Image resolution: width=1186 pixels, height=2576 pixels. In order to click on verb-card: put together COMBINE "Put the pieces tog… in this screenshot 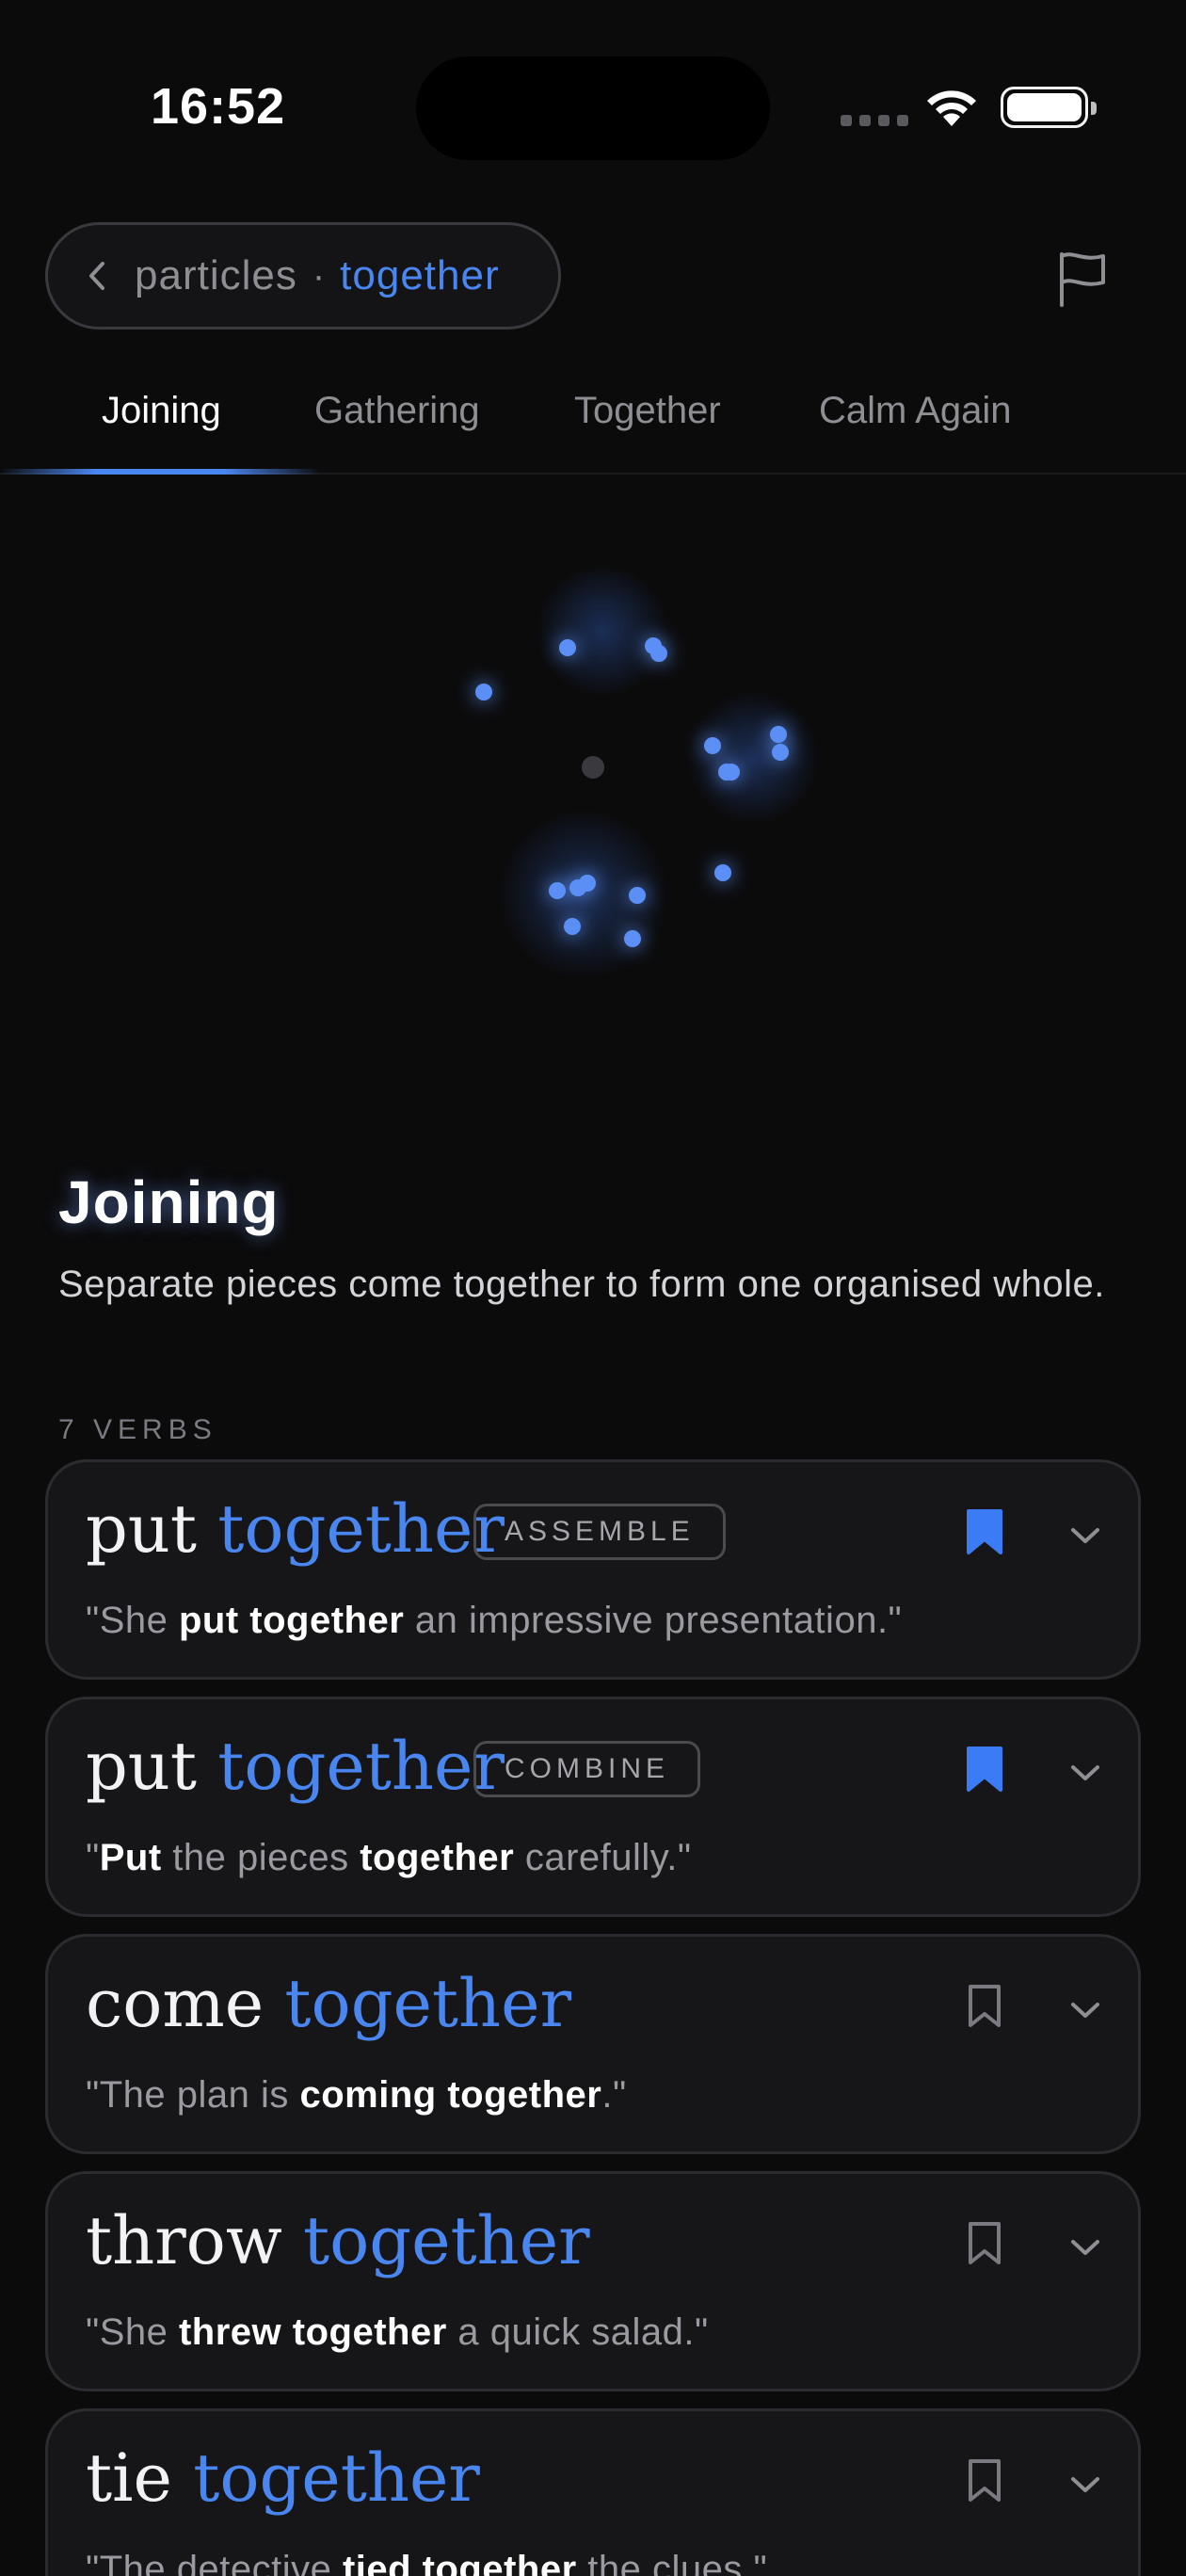, I will do `click(593, 1807)`.